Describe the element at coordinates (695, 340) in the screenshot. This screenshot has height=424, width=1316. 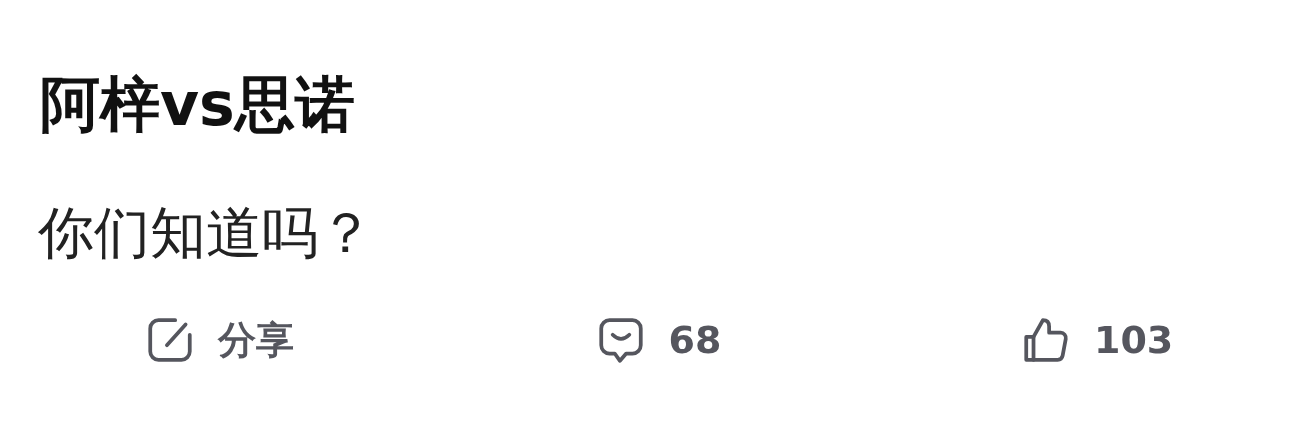
I see `comment-count: 68` at that location.